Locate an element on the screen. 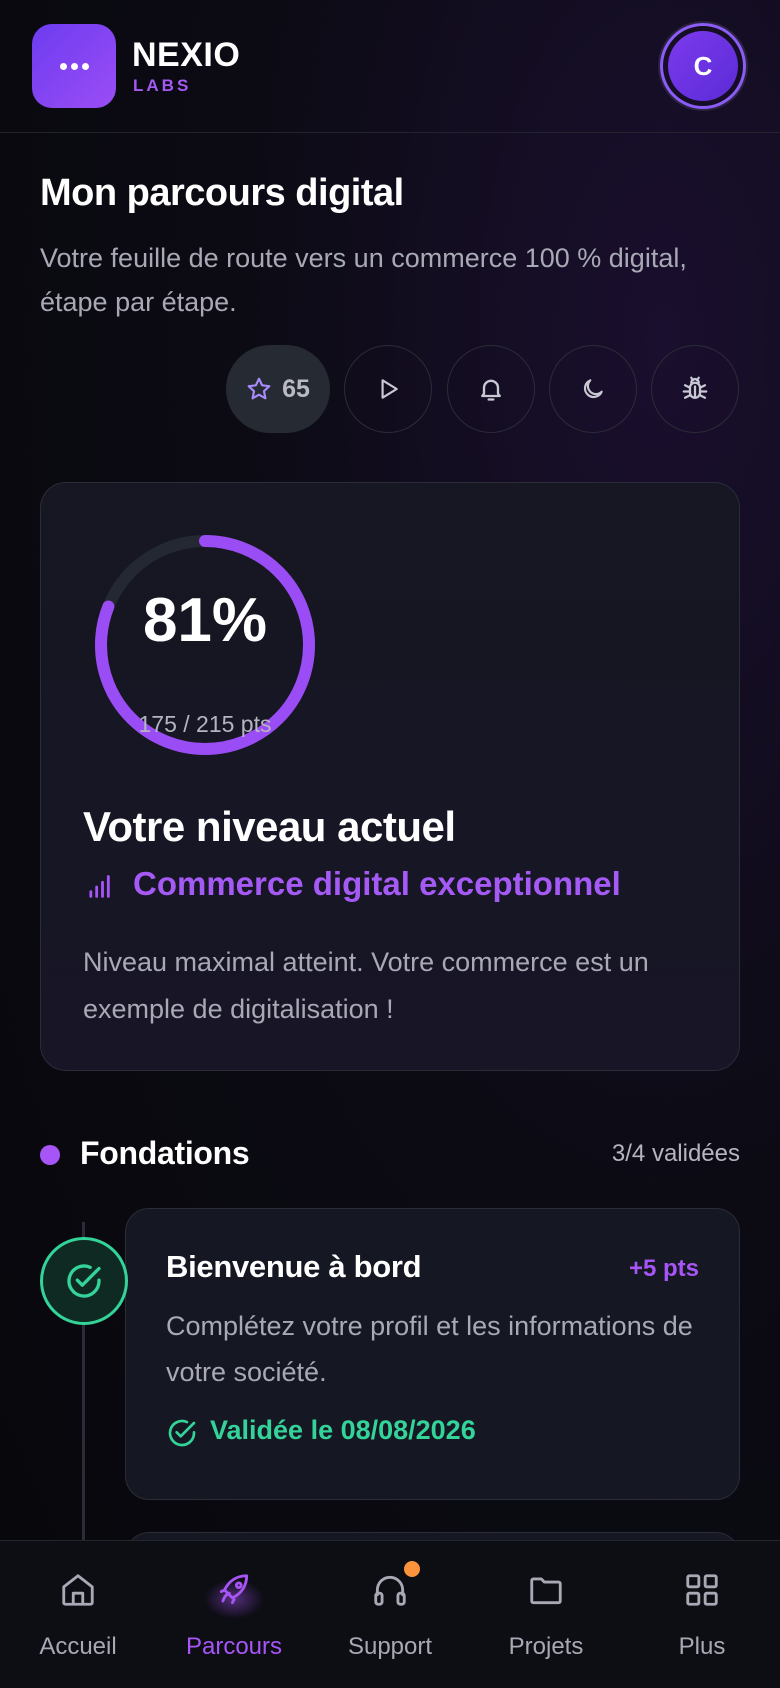 The height and width of the screenshot is (1688, 780). step-points: +5 pts is located at coordinates (663, 1268).